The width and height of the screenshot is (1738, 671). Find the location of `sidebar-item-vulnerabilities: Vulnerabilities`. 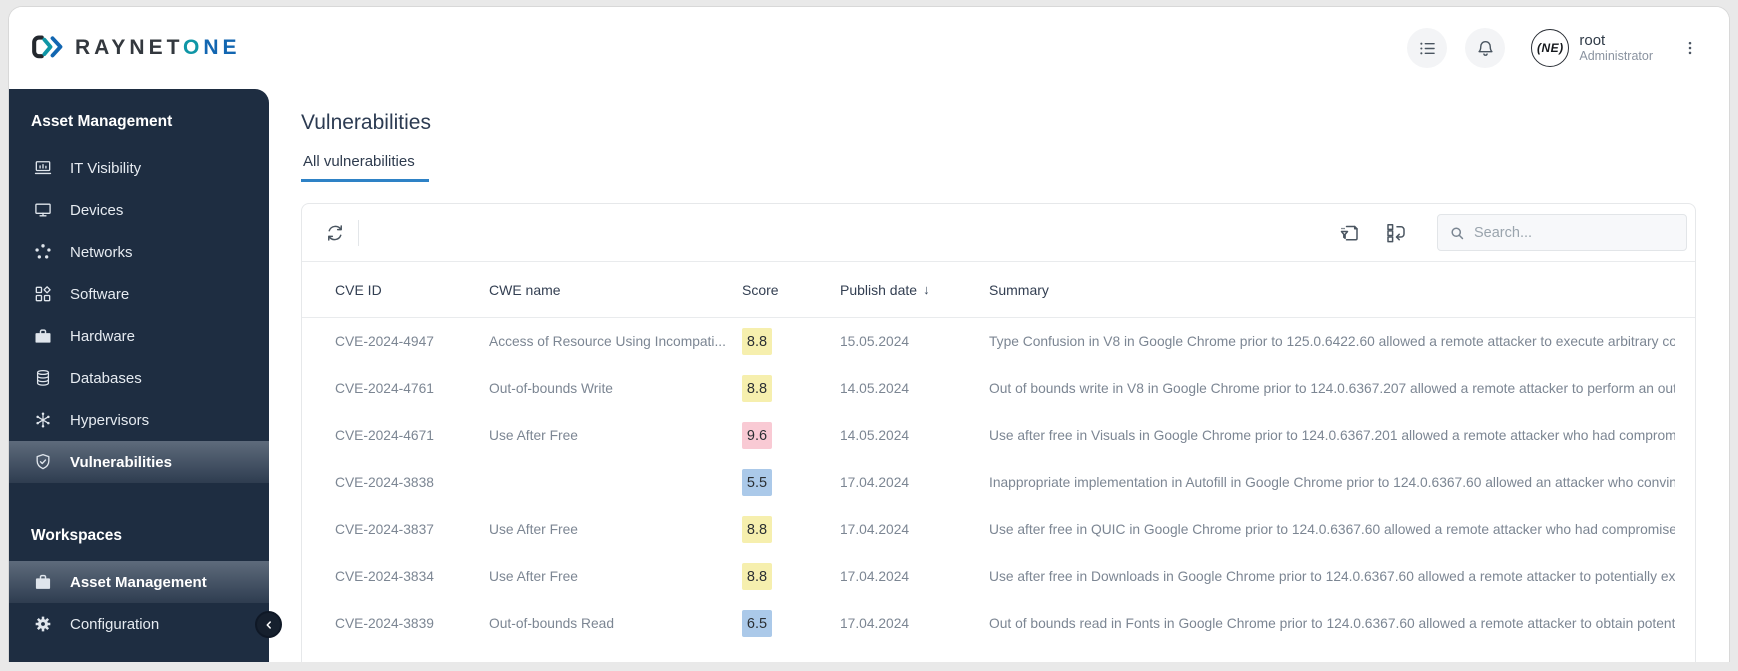

sidebar-item-vulnerabilities: Vulnerabilities is located at coordinates (139, 462).